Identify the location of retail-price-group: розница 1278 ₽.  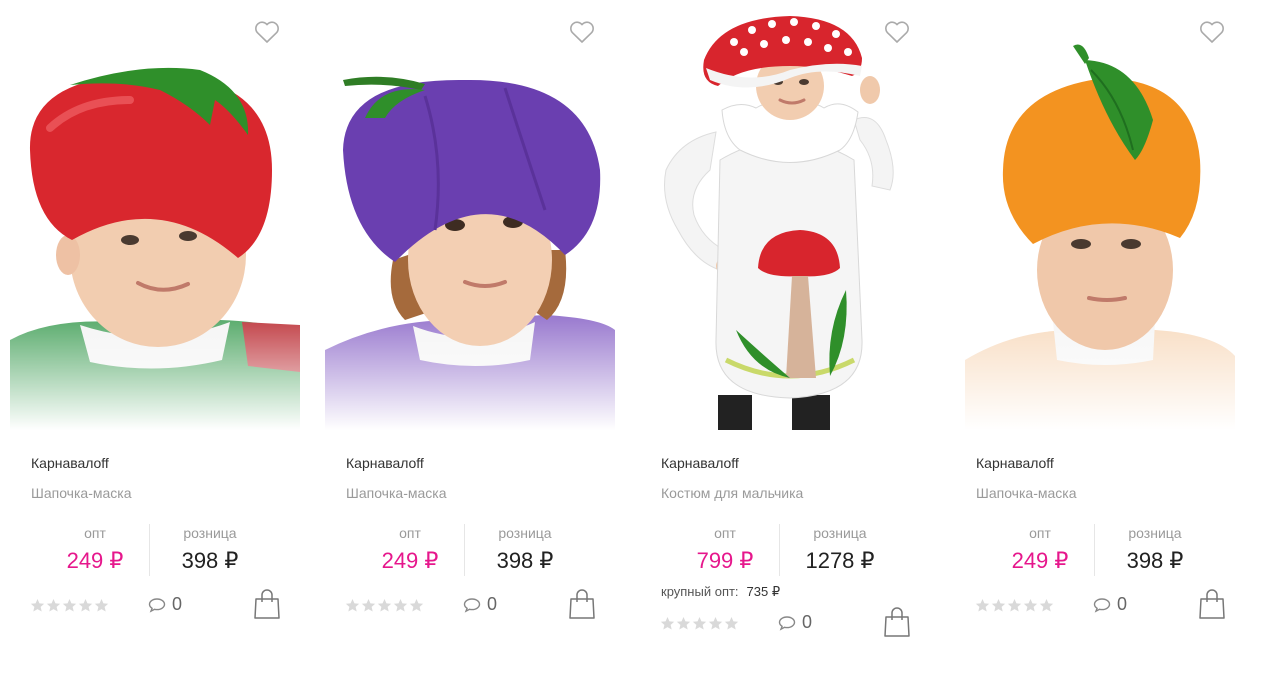
(840, 550).